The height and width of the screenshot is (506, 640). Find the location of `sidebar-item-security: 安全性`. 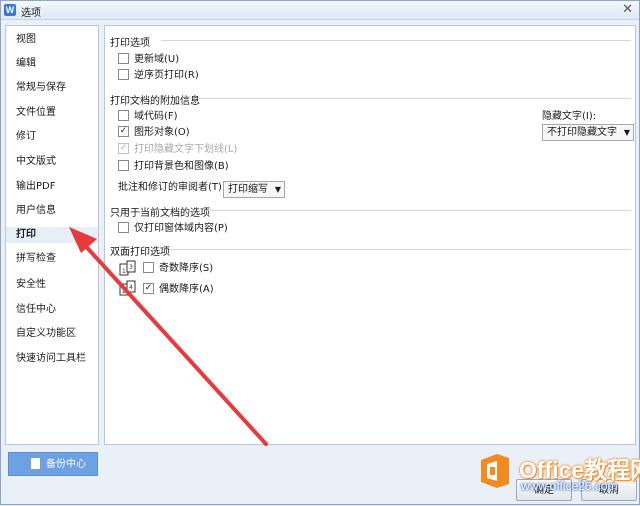

sidebar-item-security: 安全性 is located at coordinates (31, 285).